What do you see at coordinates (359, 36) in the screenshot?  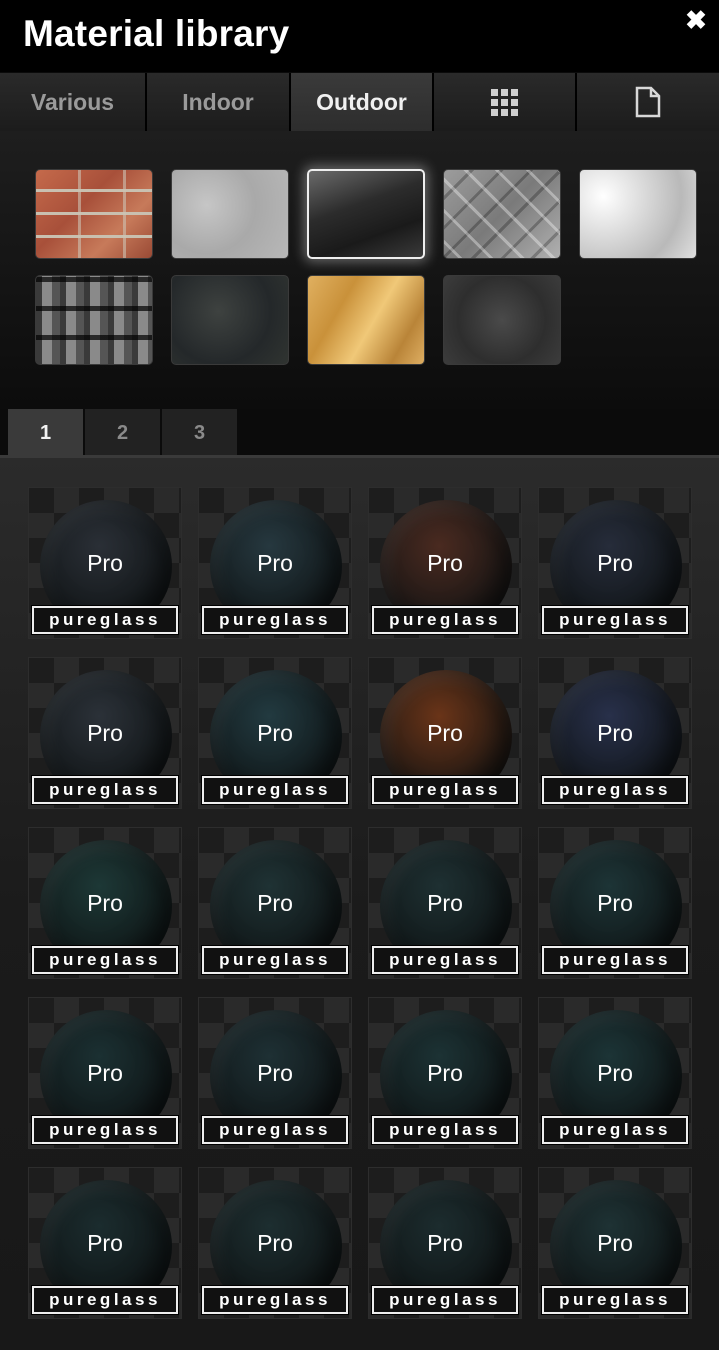 I see `title-bar: Material library ✖` at bounding box center [359, 36].